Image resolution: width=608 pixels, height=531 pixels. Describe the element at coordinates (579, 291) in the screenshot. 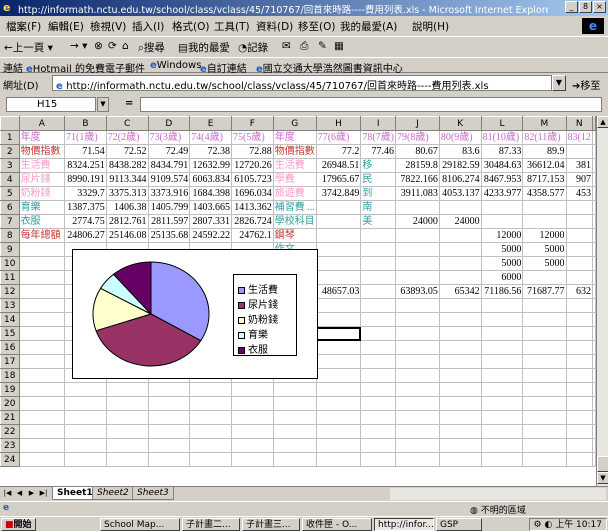

I see `cell: 632` at that location.